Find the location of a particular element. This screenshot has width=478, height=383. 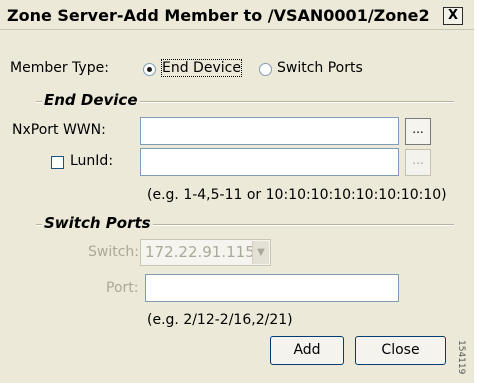

port-format-hint: (e.g. 2/12-2/16,2/21) is located at coordinates (220, 320).